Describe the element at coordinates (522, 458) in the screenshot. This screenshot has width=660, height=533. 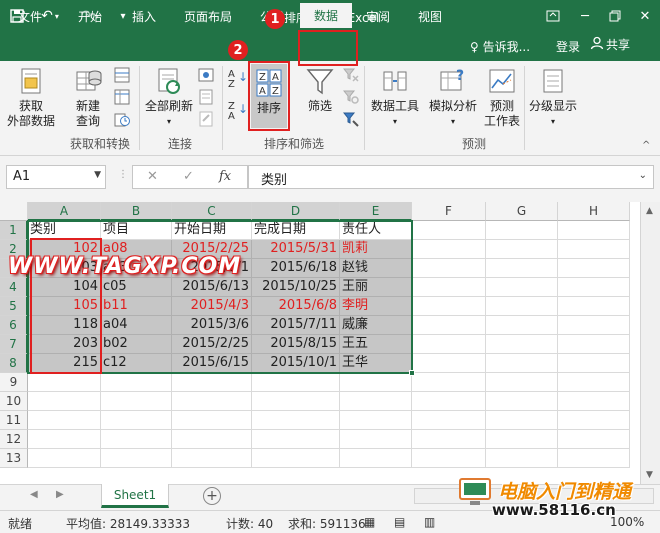
I see `cell-g13` at that location.